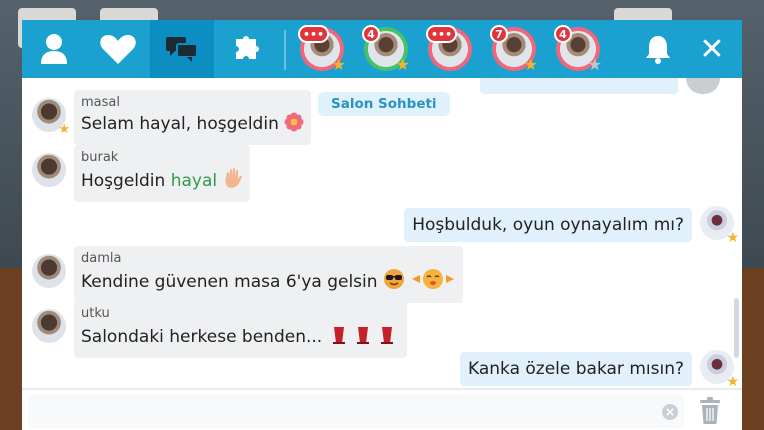  What do you see at coordinates (180, 124) in the screenshot?
I see `message-text: Selam hayal, hoşgeldin` at bounding box center [180, 124].